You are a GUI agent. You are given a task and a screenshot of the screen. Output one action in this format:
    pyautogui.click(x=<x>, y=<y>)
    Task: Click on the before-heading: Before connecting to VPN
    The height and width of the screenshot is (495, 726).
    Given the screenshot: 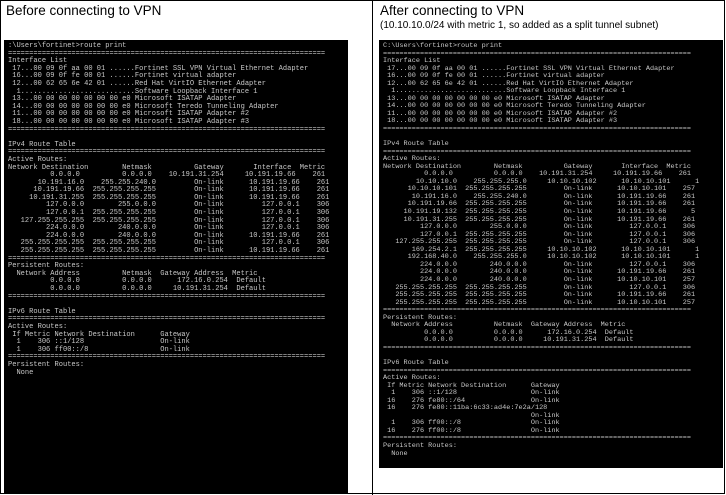 What is the action you would take?
    pyautogui.click(x=84, y=10)
    